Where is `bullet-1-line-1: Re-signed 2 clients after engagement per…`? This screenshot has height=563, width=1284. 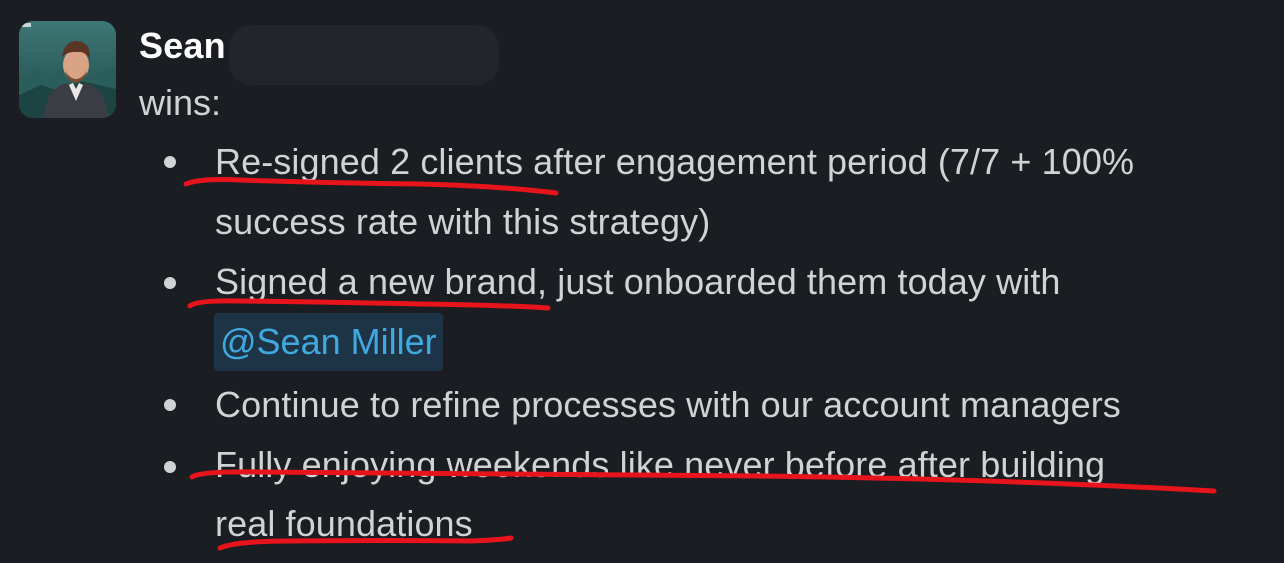
bullet-1-line-1: Re-signed 2 clients after engagement per… is located at coordinates (675, 161).